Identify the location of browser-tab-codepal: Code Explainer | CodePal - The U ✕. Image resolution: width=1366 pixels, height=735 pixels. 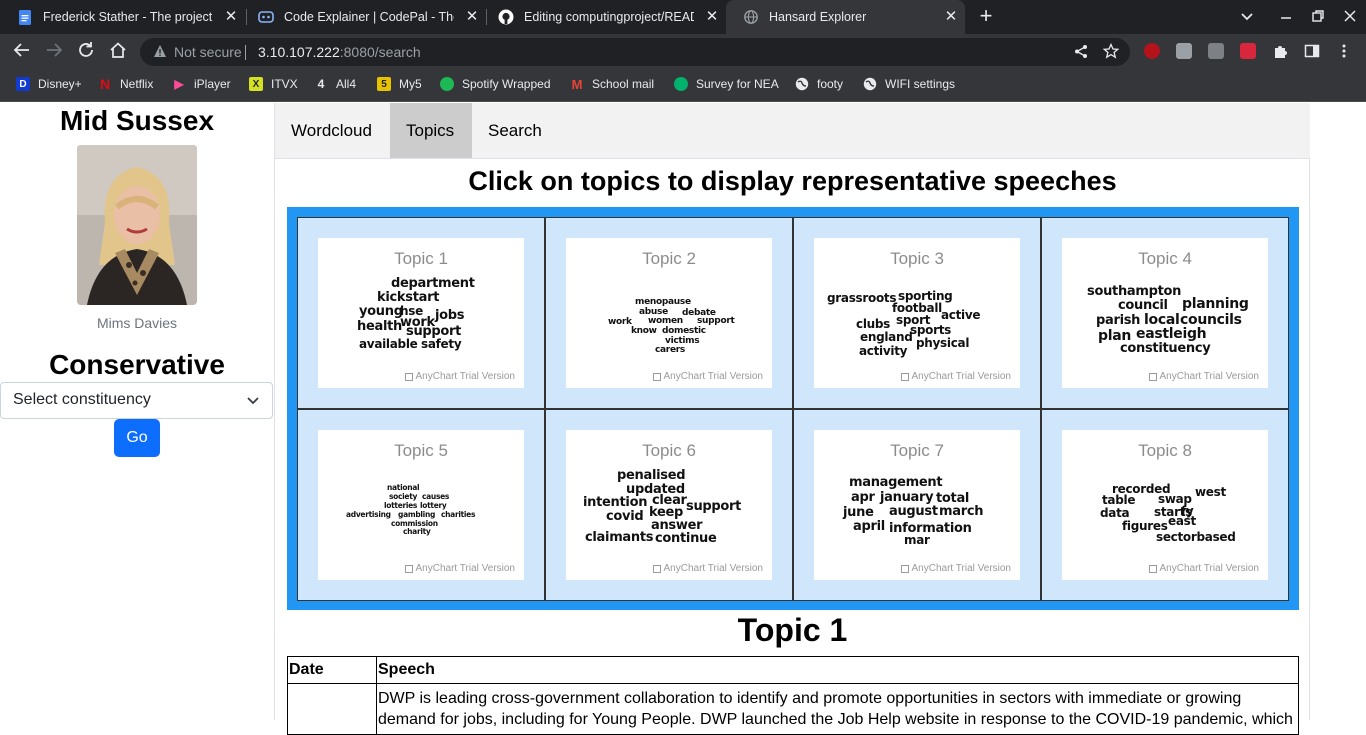
(363, 17).